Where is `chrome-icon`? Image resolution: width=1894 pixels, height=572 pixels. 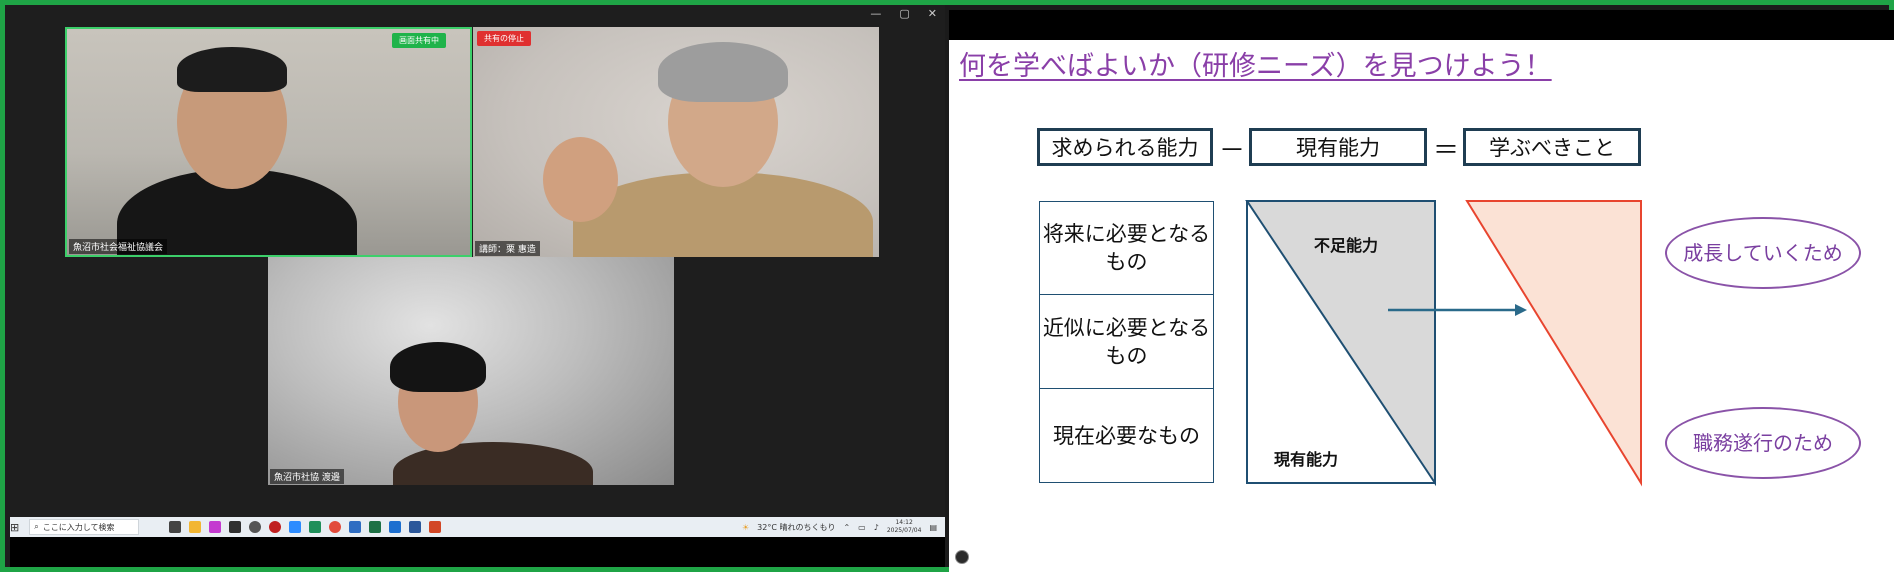
chrome-icon is located at coordinates (335, 527).